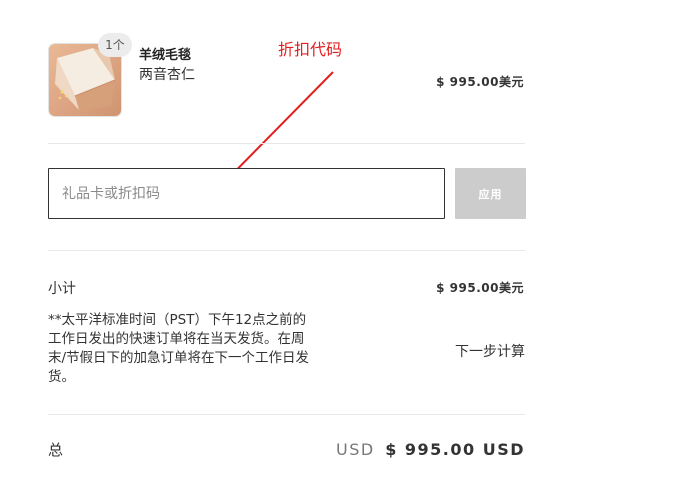  What do you see at coordinates (355, 449) in the screenshot?
I see `total-currency: USD` at bounding box center [355, 449].